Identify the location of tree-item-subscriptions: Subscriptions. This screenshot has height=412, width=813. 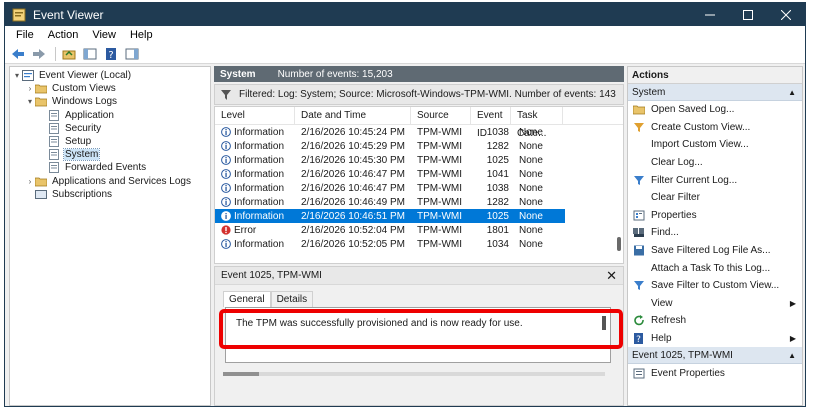
(110, 194).